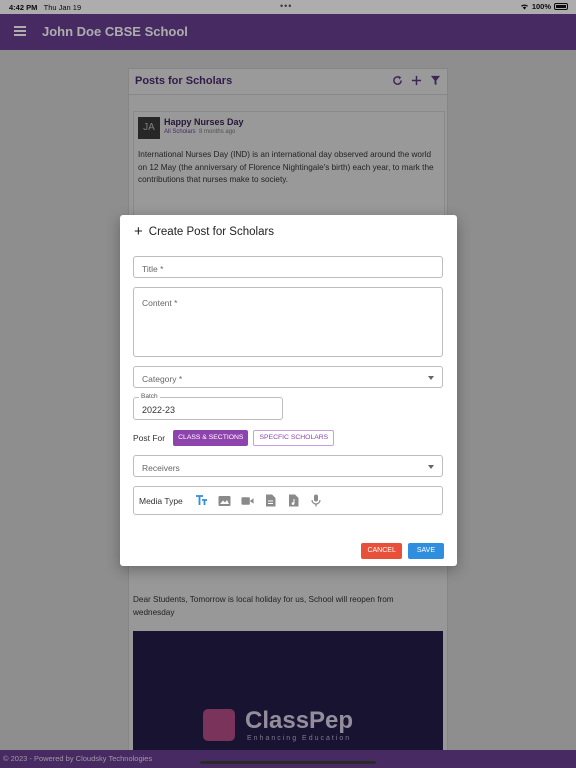  Describe the element at coordinates (149, 396) in the screenshot. I see `batch-label: Batch` at that location.